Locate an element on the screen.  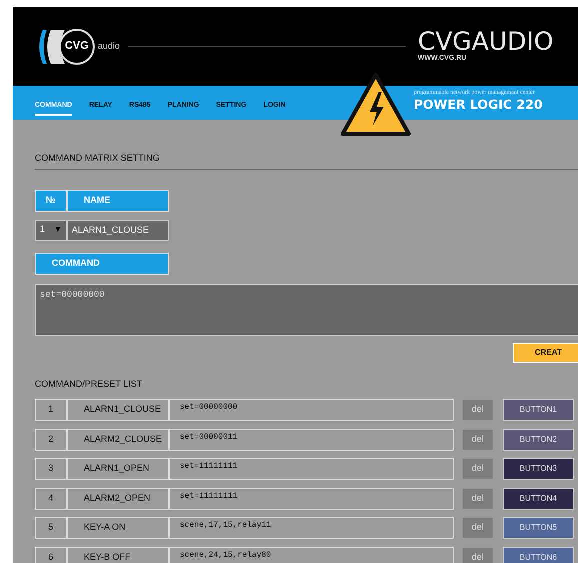
preset-button: BUTTON5 is located at coordinates (538, 528).